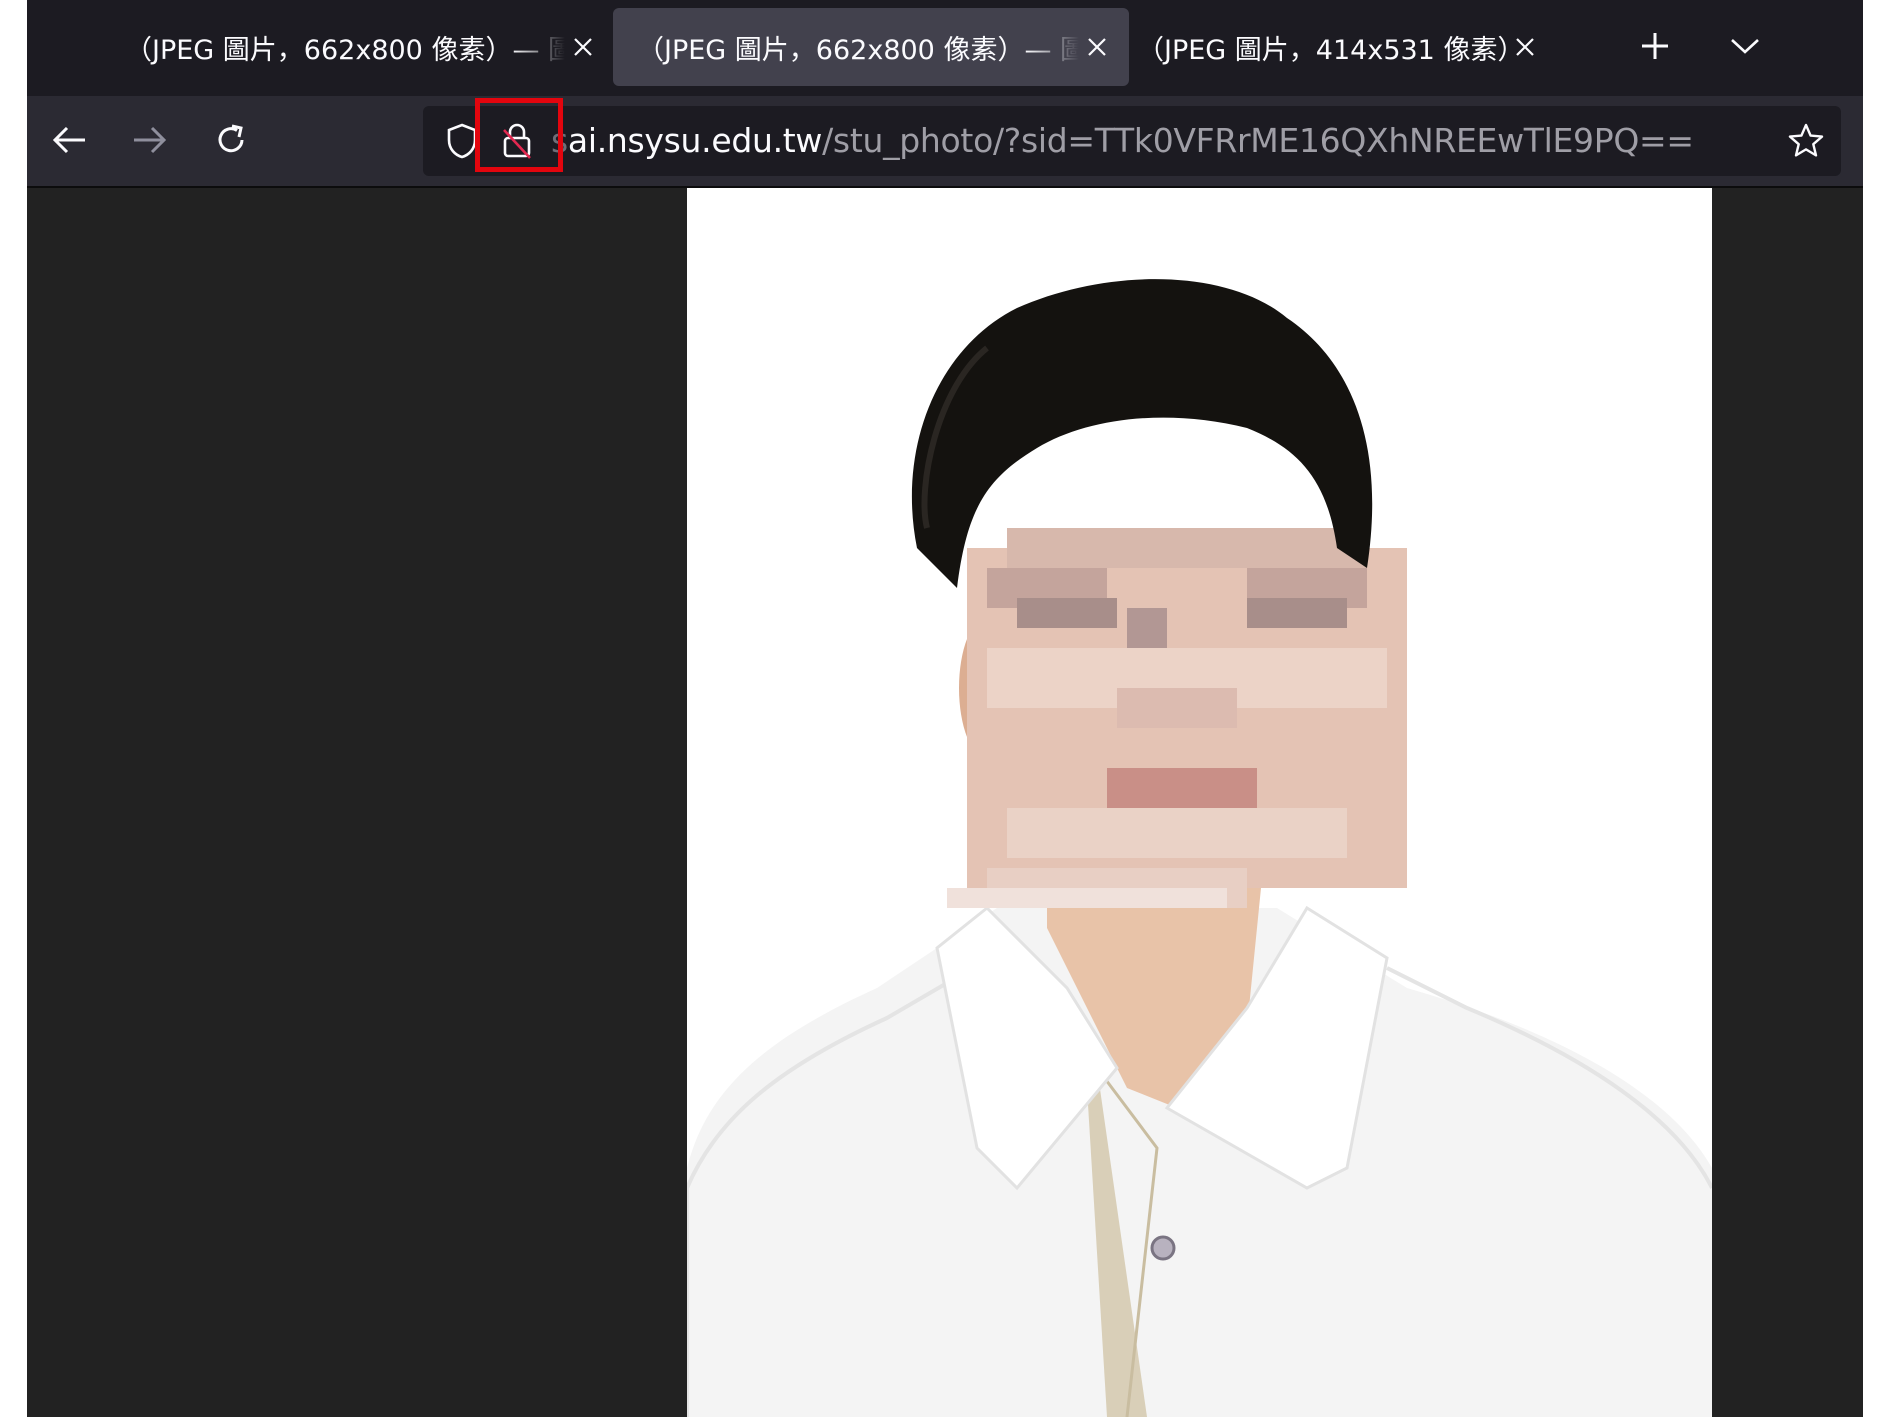 The width and height of the screenshot is (1890, 1417). Describe the element at coordinates (695, 140) in the screenshot. I see `url-host: ai.nsysu.edu.tw` at that location.